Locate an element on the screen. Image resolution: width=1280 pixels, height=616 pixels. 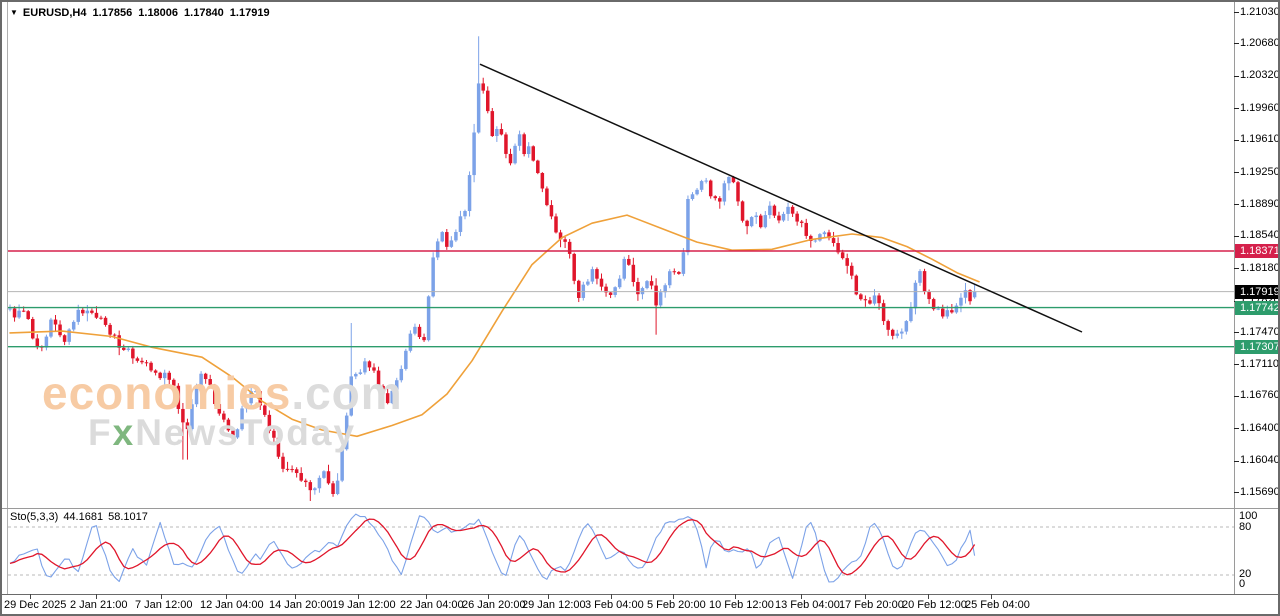
ohlc-low: 1.17840 is located at coordinates (204, 13).